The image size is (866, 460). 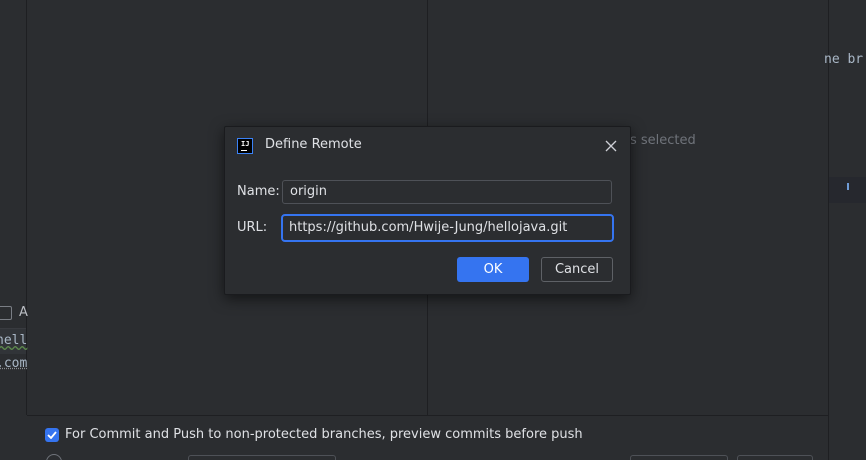 What do you see at coordinates (262, 457) in the screenshot?
I see `bottom-combobox` at bounding box center [262, 457].